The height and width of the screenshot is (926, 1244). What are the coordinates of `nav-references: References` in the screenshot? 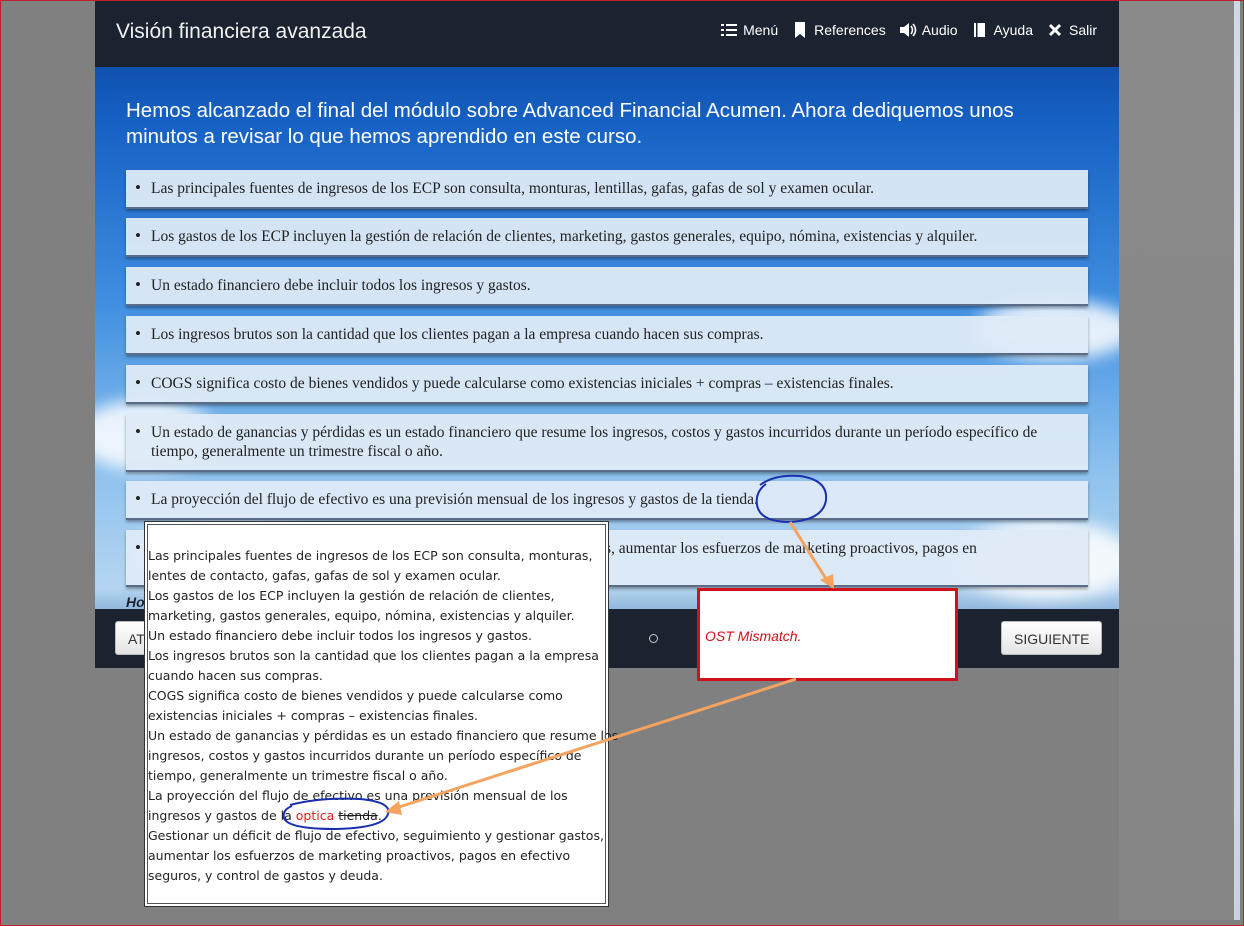 It's located at (839, 30).